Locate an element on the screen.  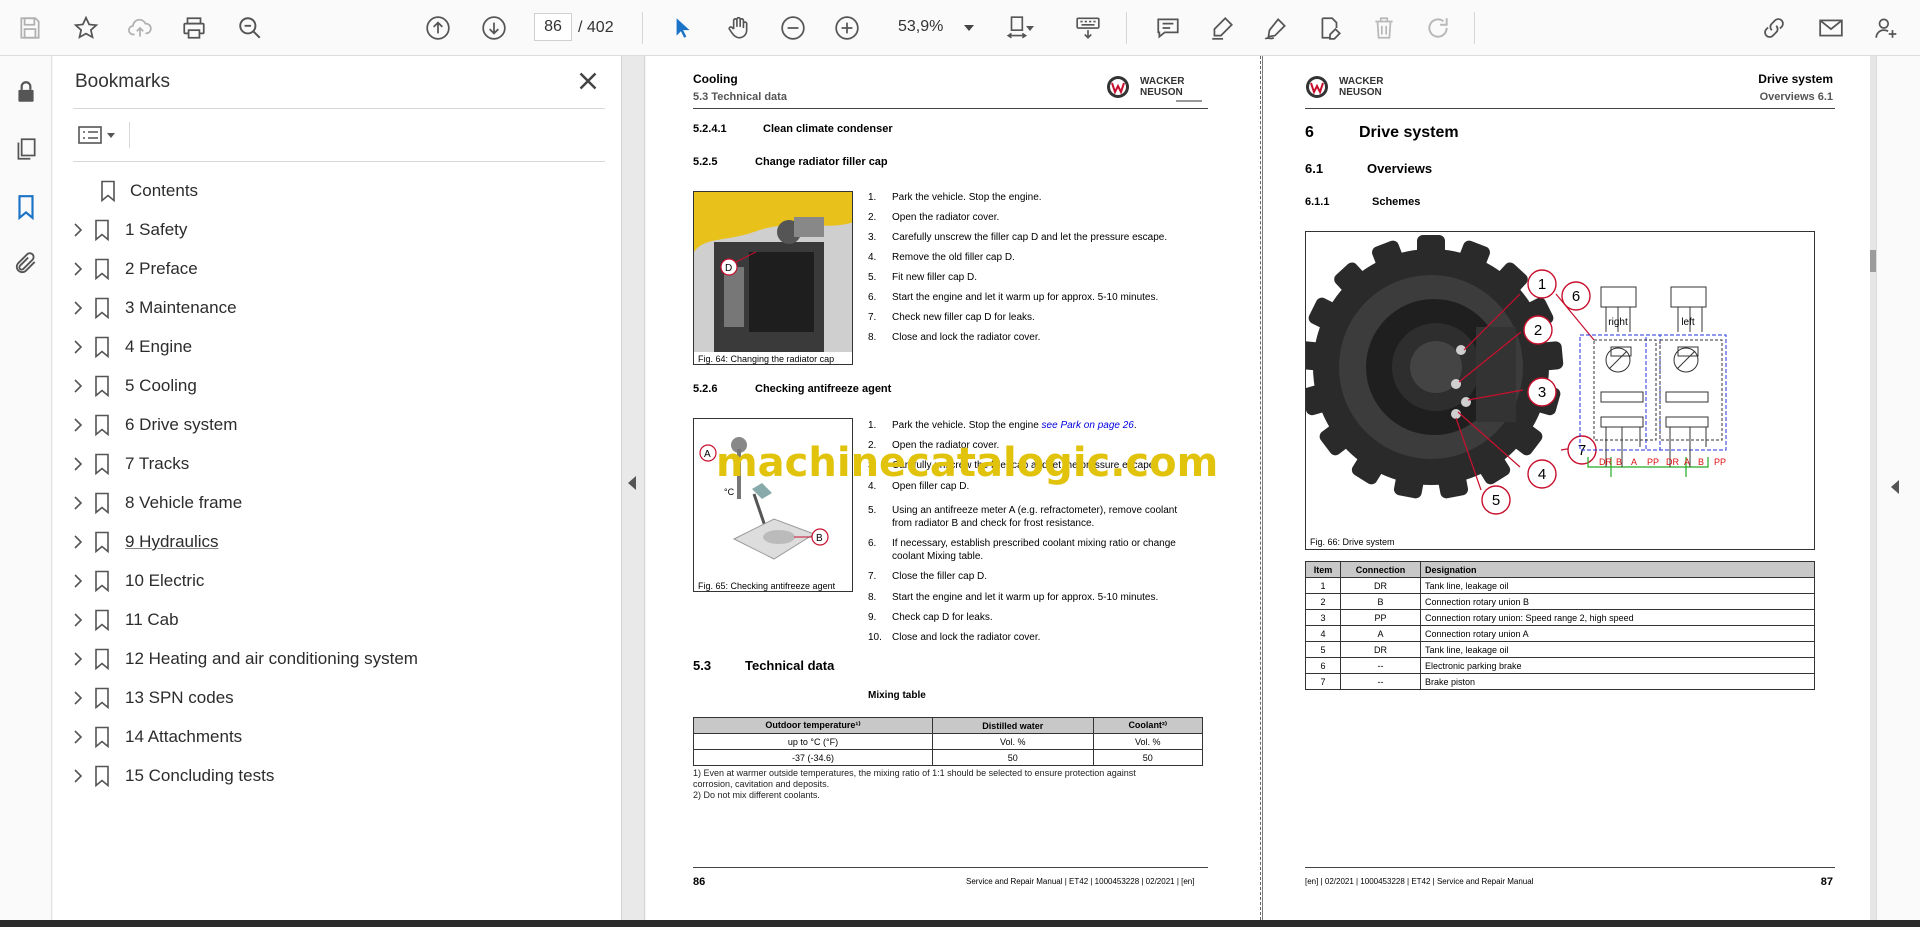
bookmark-label: 5 Cooling is located at coordinates (161, 385).